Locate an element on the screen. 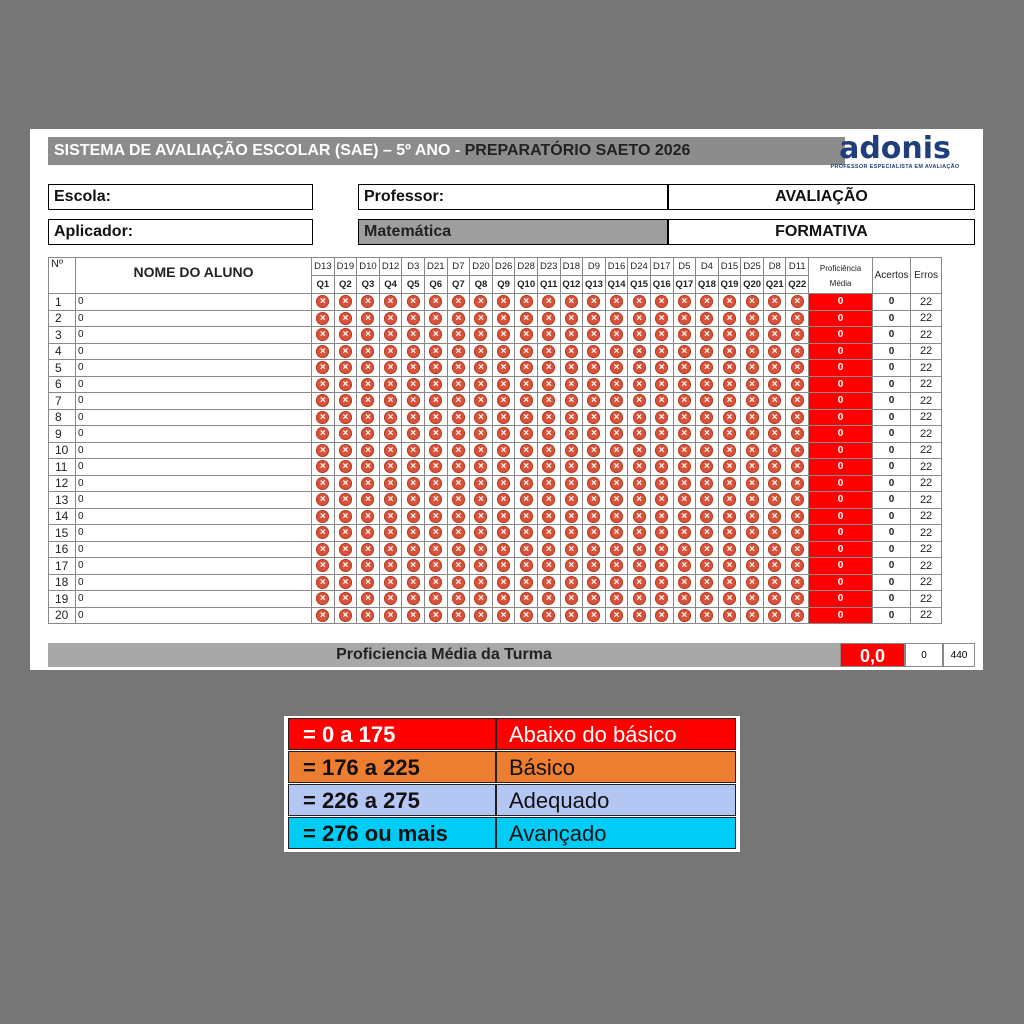 The width and height of the screenshot is (1024, 1024). aplicador-field: Aplicador: is located at coordinates (180, 232).